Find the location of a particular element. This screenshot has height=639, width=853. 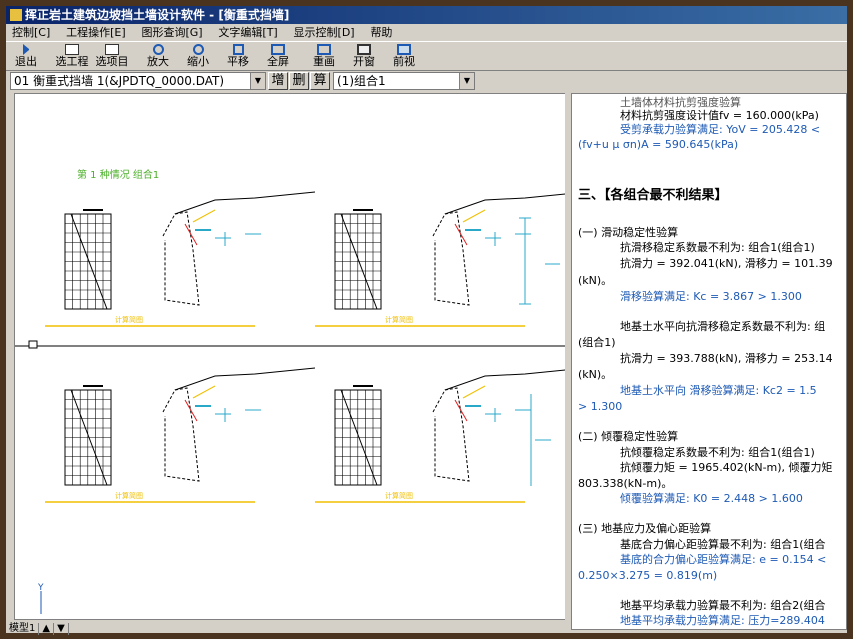

fullscreen-button: 全屏 is located at coordinates (278, 56).